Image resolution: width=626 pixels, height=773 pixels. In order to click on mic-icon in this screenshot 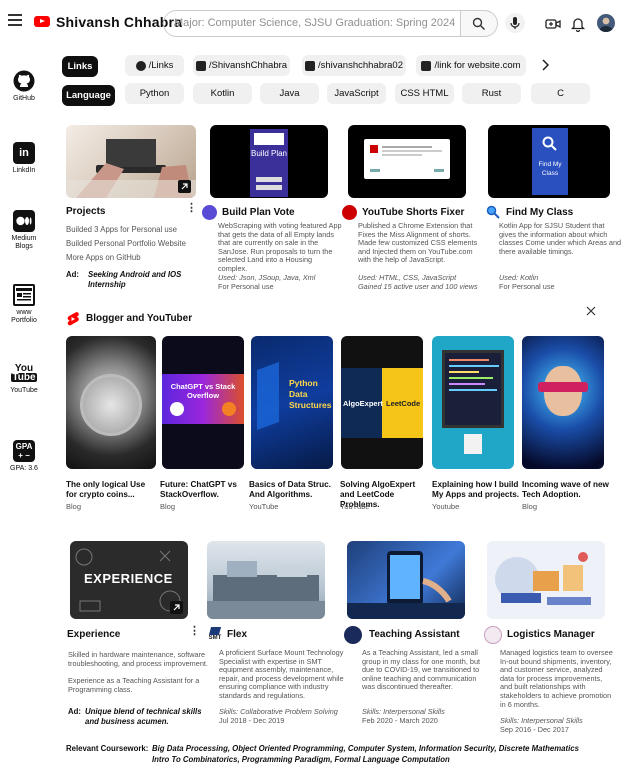, I will do `click(515, 23)`.